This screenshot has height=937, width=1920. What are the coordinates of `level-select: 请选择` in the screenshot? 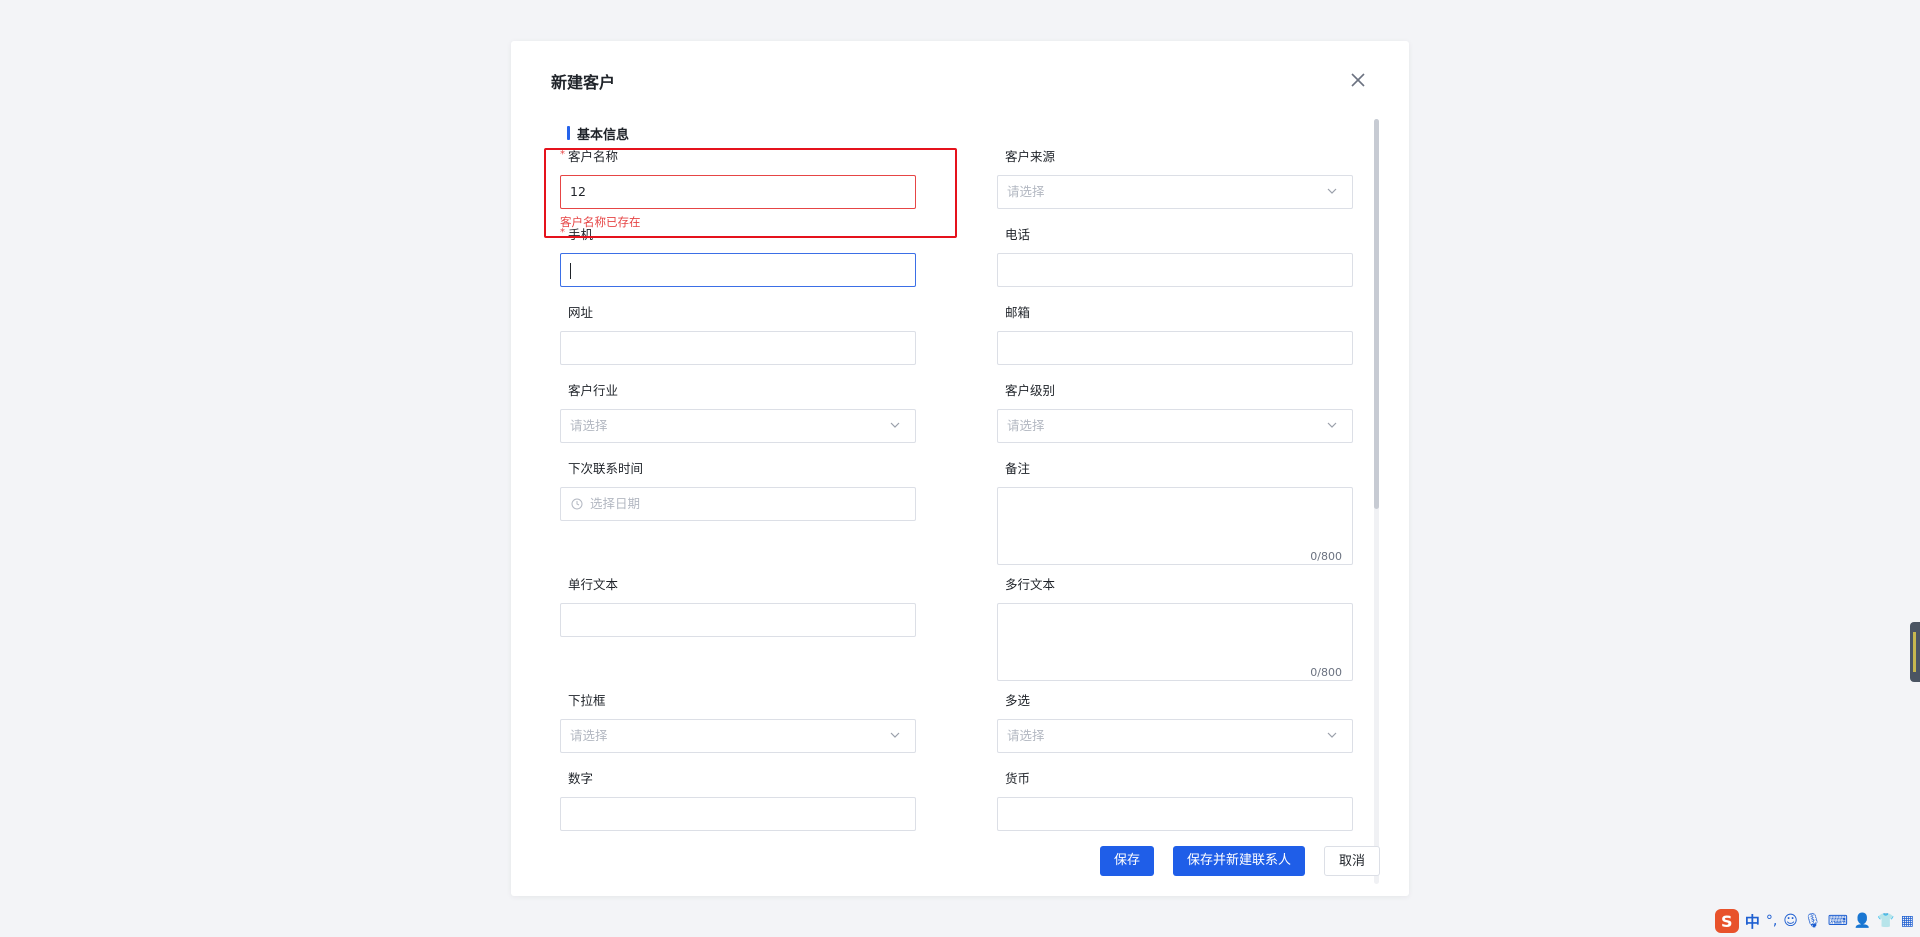 It's located at (1175, 426).